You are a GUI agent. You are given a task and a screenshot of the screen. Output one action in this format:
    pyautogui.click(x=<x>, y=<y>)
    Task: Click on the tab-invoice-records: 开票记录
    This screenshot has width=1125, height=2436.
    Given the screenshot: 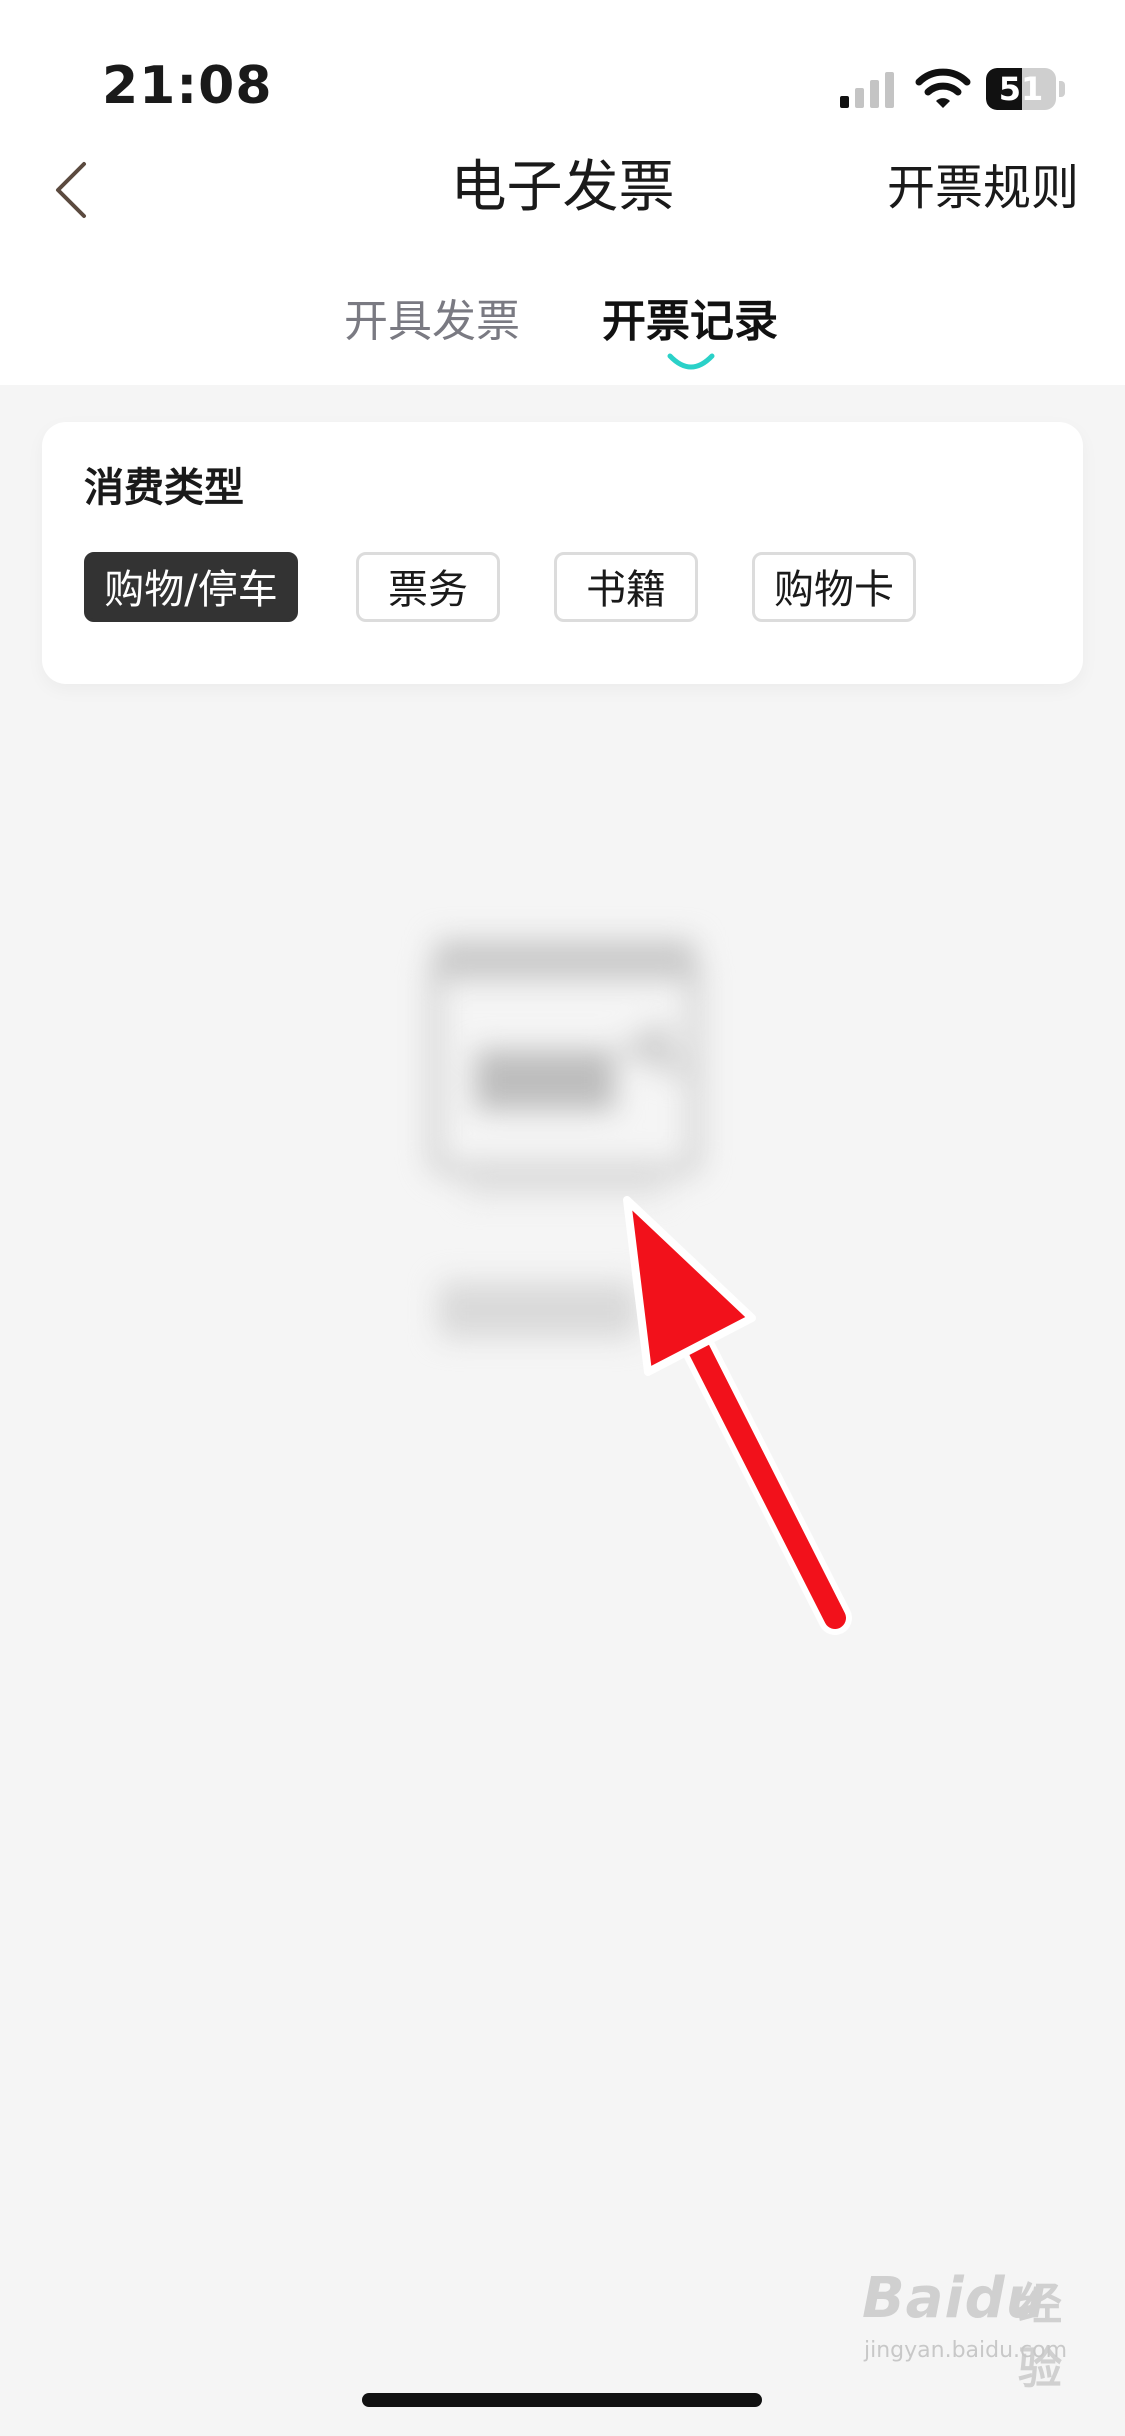 What is the action you would take?
    pyautogui.click(x=690, y=322)
    